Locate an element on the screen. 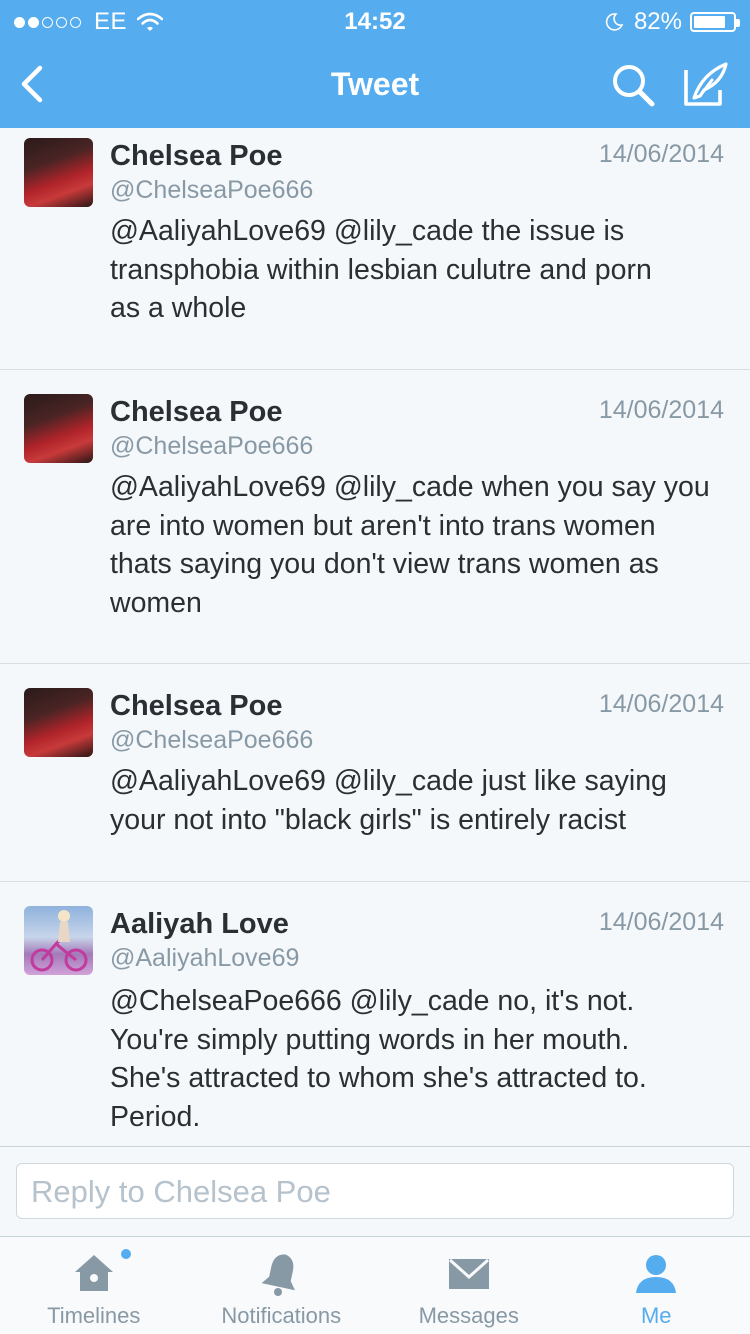 This screenshot has width=750, height=1334. battery-percent: 82% is located at coordinates (657, 21).